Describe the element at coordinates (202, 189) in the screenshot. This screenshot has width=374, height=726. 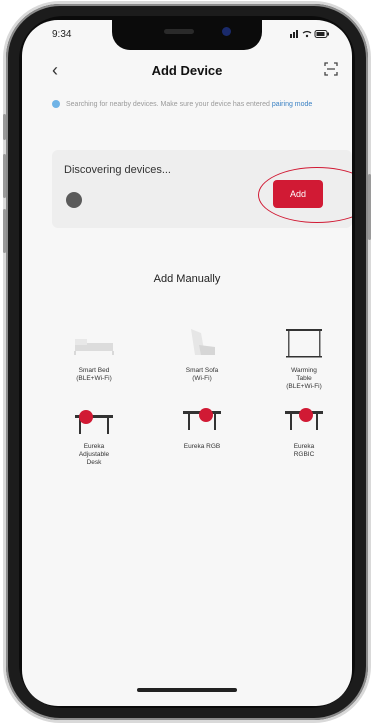
I see `discovered-devices-card: Discovering devices... Add` at that location.